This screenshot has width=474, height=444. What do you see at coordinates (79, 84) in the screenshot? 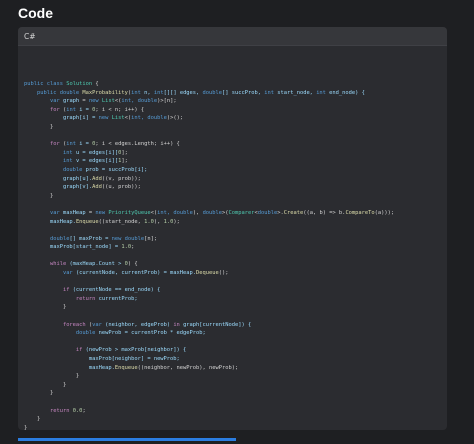
I see `code-token: Solution` at bounding box center [79, 84].